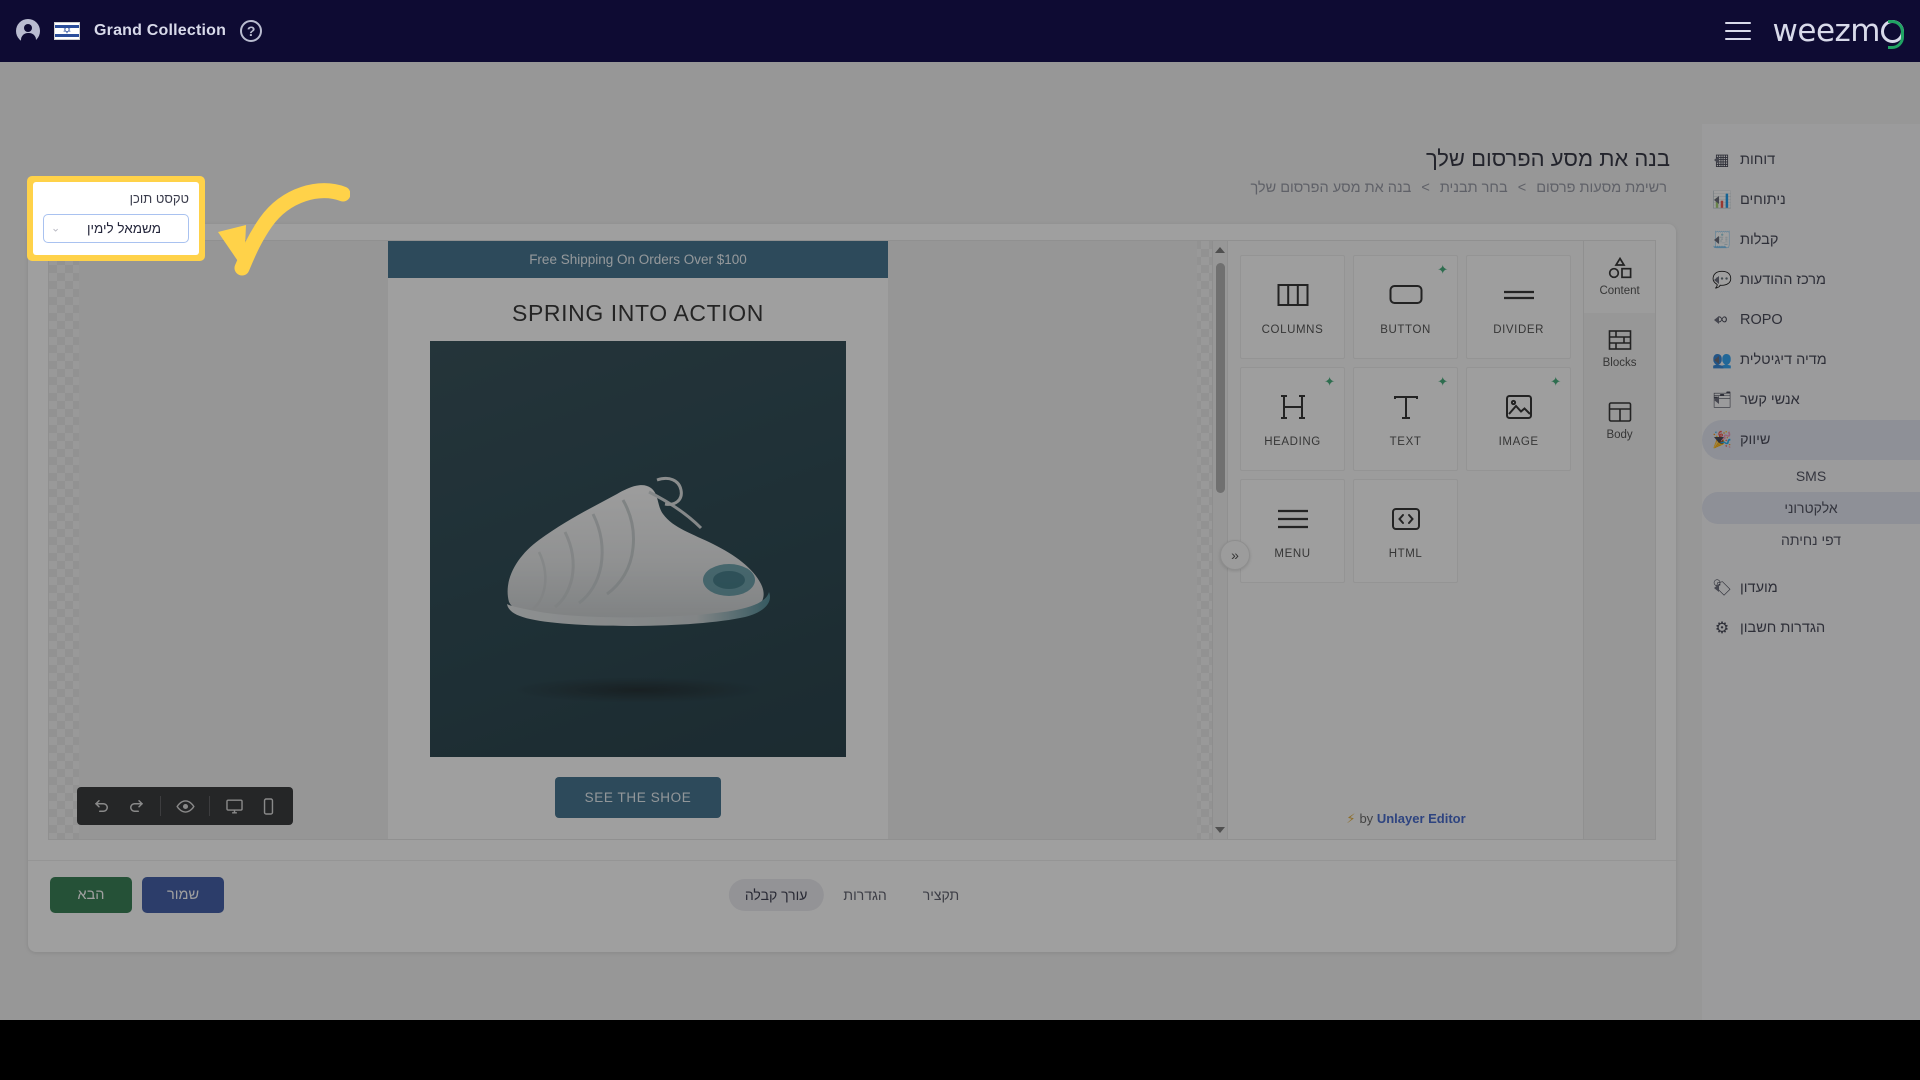 The width and height of the screenshot is (1920, 1080). I want to click on sidebar-item-label: ROPO, so click(1761, 320).